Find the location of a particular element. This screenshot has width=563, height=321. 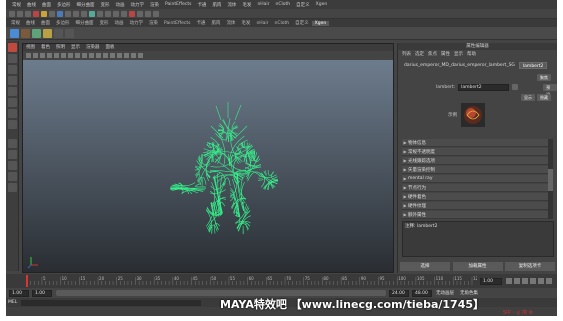

menu-item-1: 曲线 is located at coordinates (31, 5).